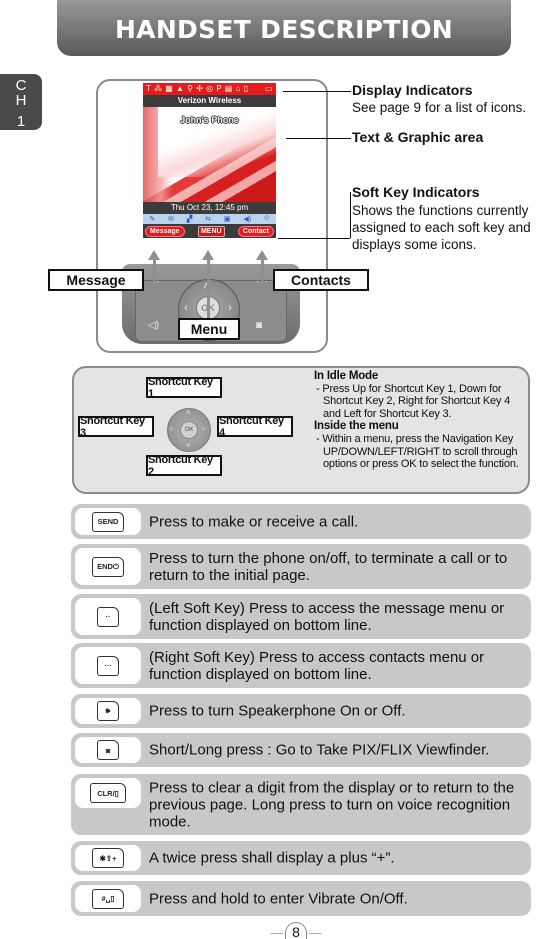 The height and width of the screenshot is (939, 544). Describe the element at coordinates (277, 933) in the screenshot. I see `page-number-decoration-left` at that location.